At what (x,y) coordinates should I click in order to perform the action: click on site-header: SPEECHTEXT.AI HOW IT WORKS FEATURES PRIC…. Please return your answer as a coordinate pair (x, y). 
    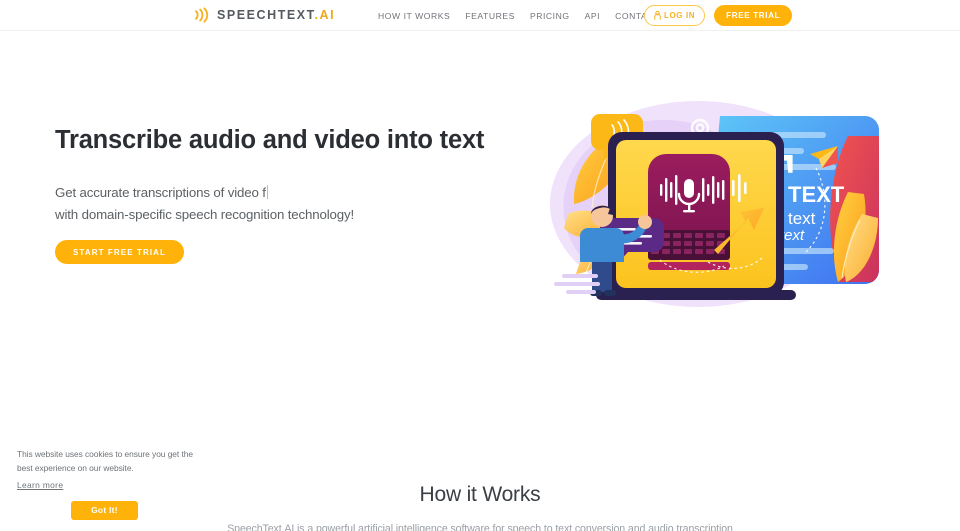
    Looking at the image, I should click on (480, 15).